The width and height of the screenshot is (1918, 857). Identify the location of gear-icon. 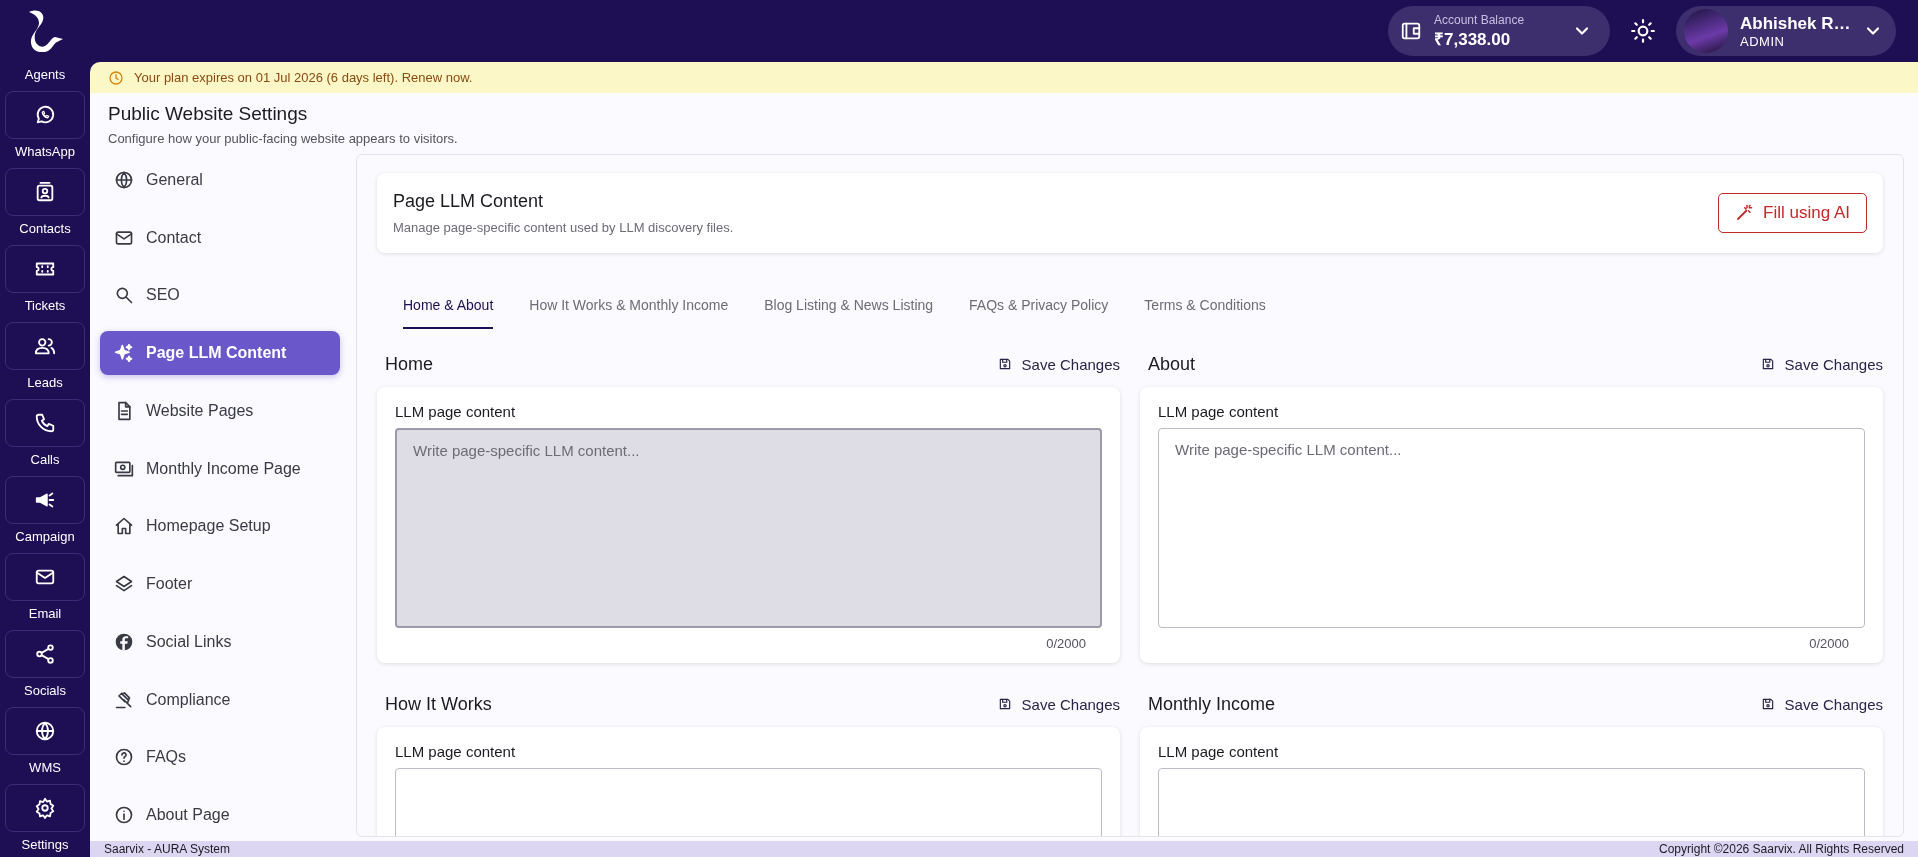
(45, 808).